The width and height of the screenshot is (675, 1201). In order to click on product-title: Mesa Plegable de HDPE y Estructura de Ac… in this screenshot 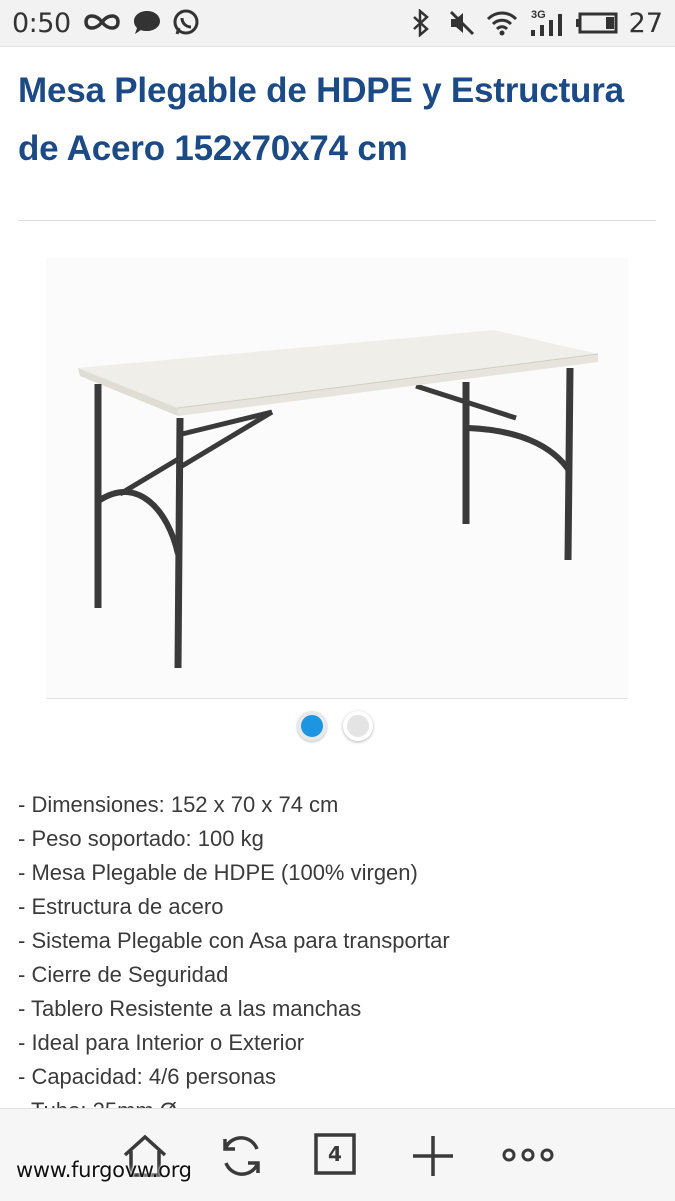, I will do `click(321, 119)`.